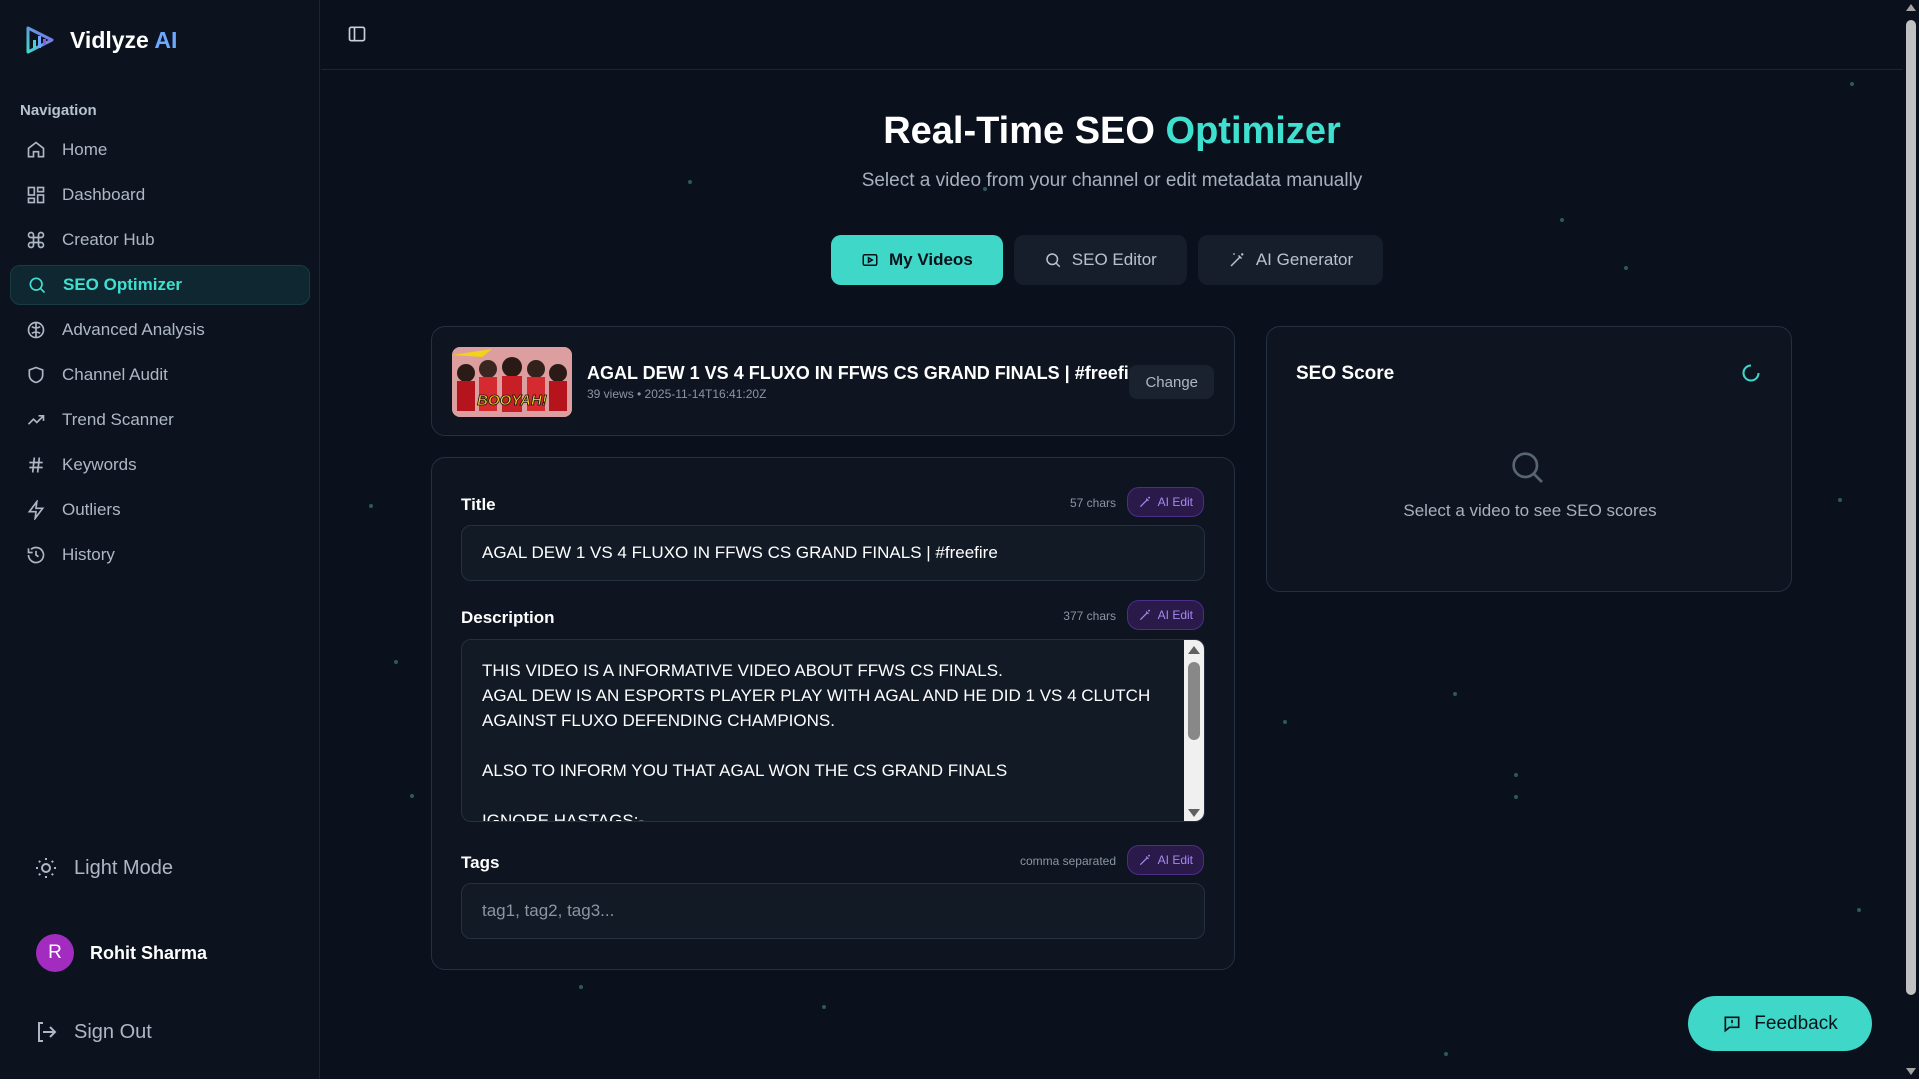 The height and width of the screenshot is (1079, 1919). I want to click on description-scrollbar, so click(1194, 730).